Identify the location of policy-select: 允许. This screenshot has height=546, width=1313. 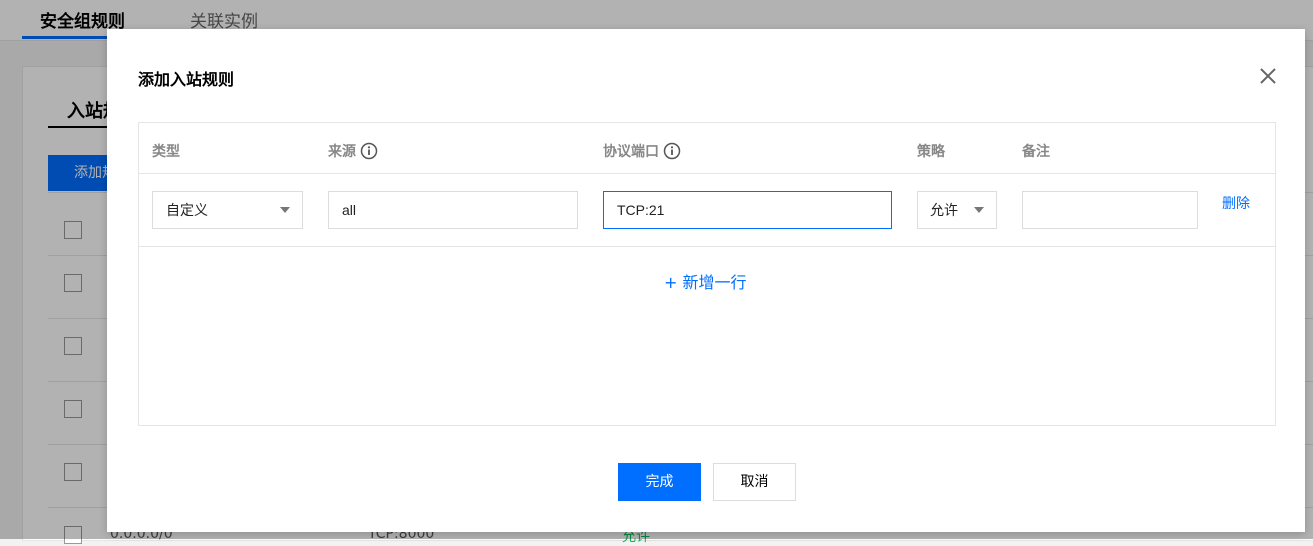
(957, 210).